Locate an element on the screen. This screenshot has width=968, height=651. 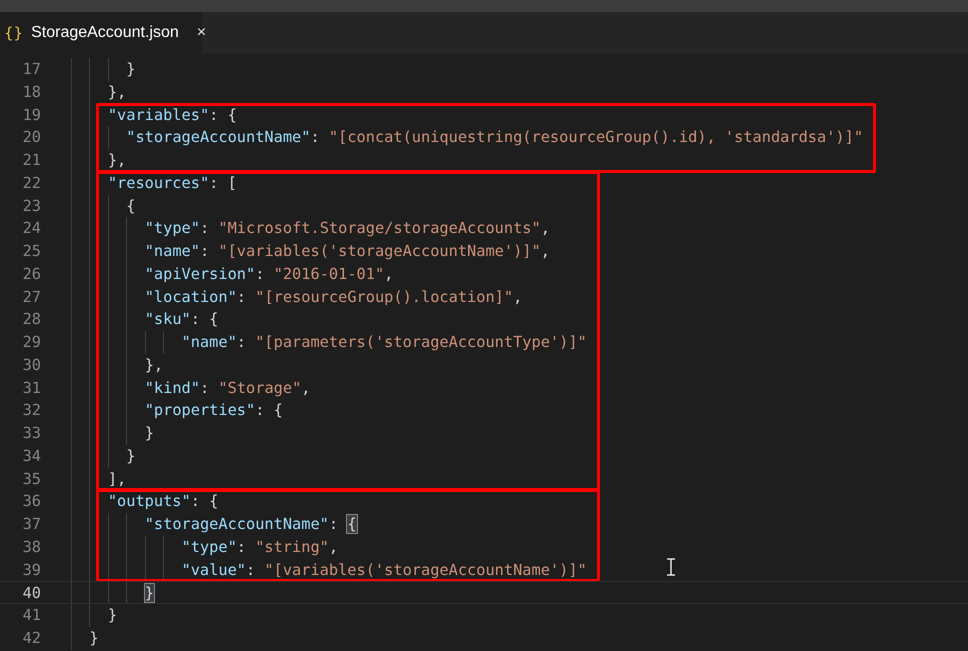
line-number: 27 is located at coordinates (31, 297).